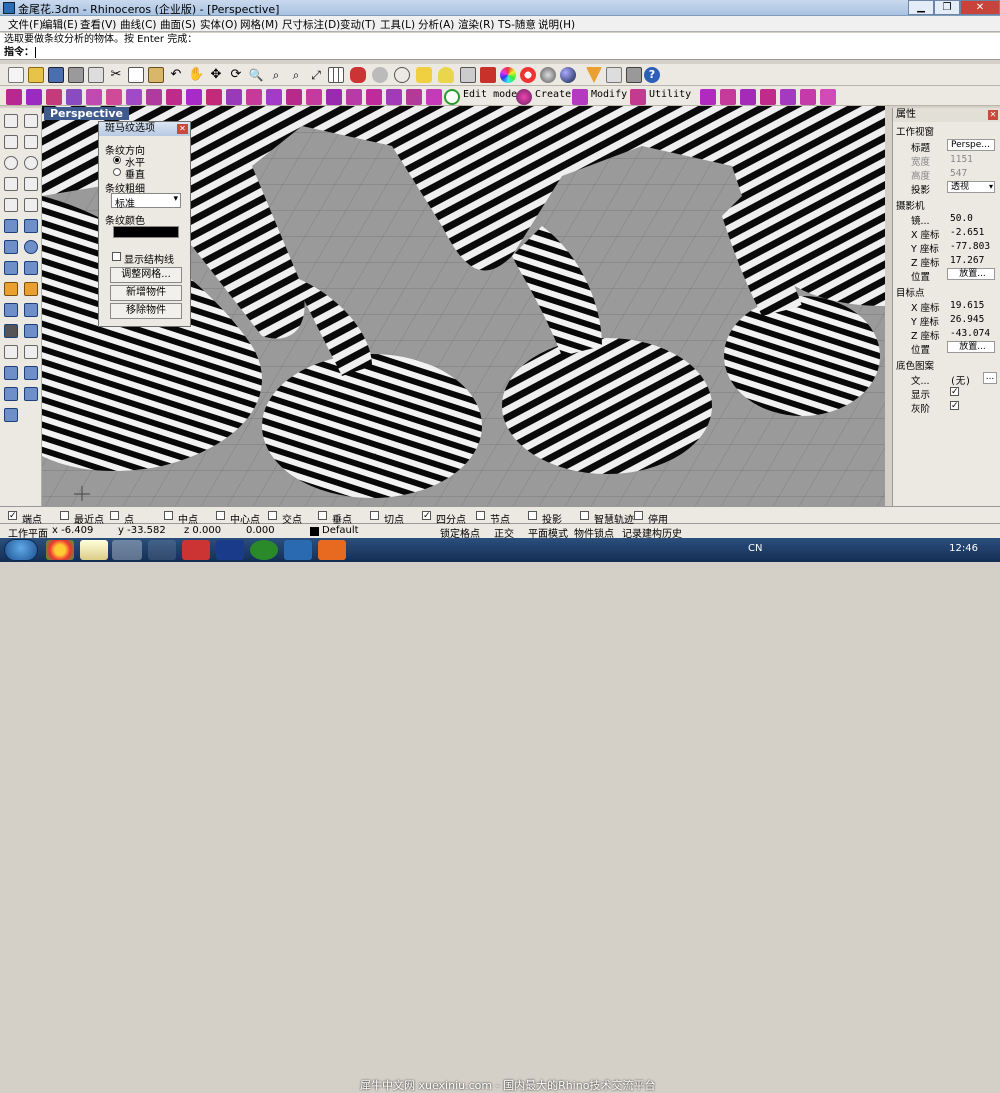  What do you see at coordinates (114, 97) in the screenshot?
I see `loft-icon` at bounding box center [114, 97].